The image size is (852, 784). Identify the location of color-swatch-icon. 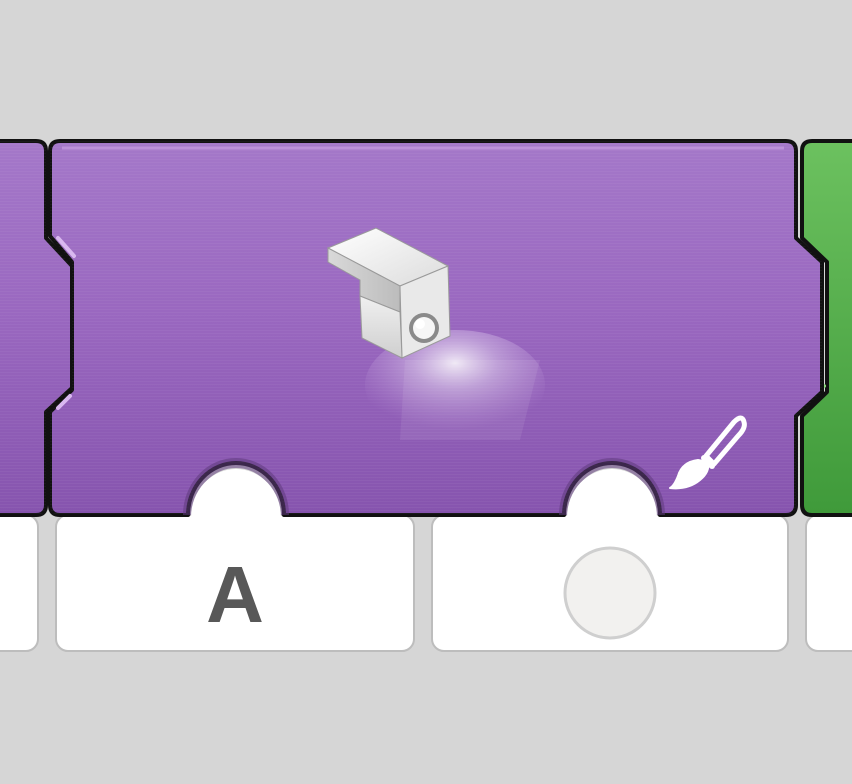
(610, 593).